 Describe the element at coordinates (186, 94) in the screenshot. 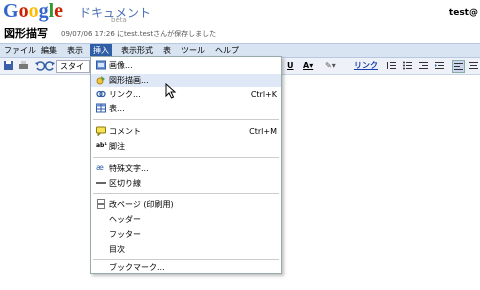

I see `menu-item-link: リンク... Ctrl+K` at that location.